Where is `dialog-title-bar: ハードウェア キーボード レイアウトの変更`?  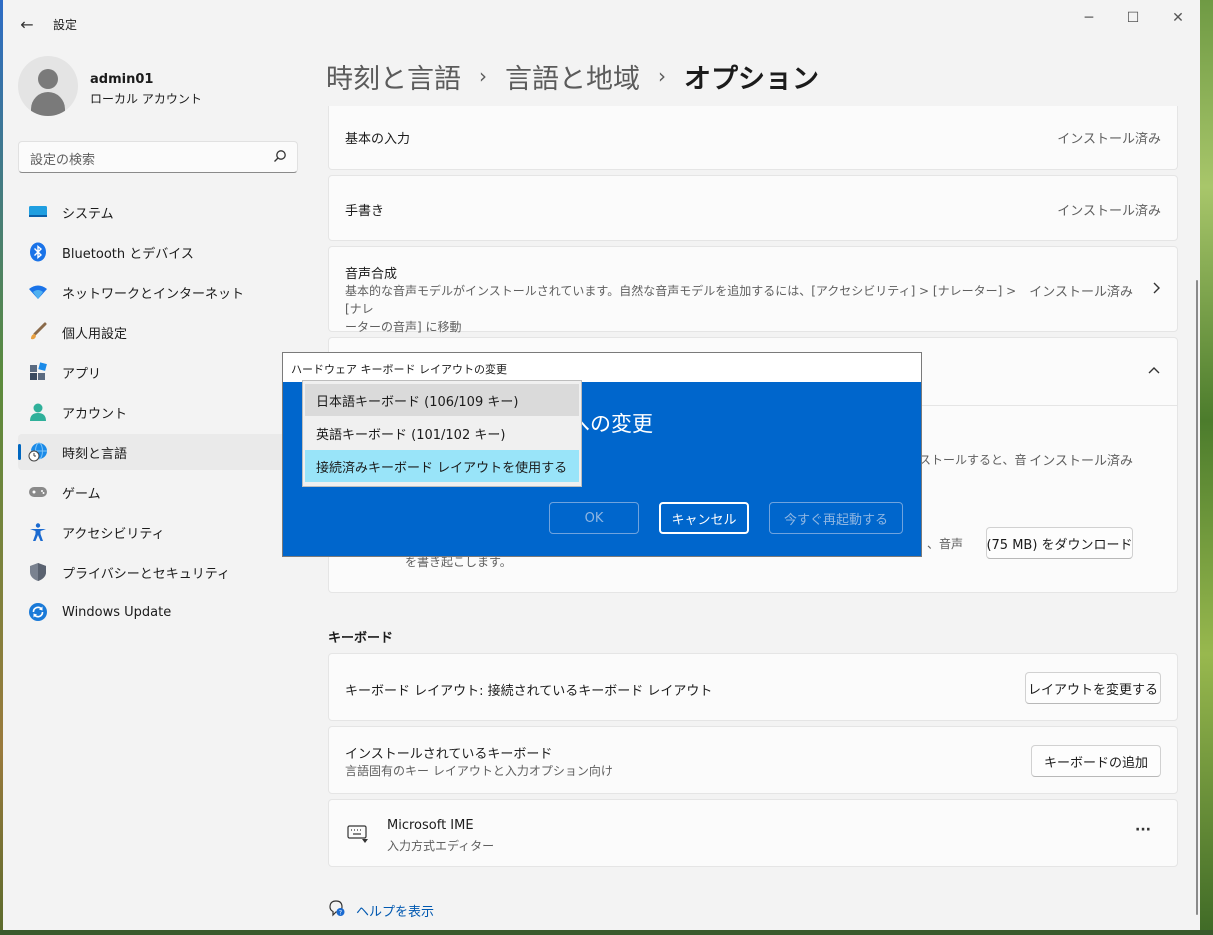 dialog-title-bar: ハードウェア キーボード レイアウトの変更 is located at coordinates (602, 367).